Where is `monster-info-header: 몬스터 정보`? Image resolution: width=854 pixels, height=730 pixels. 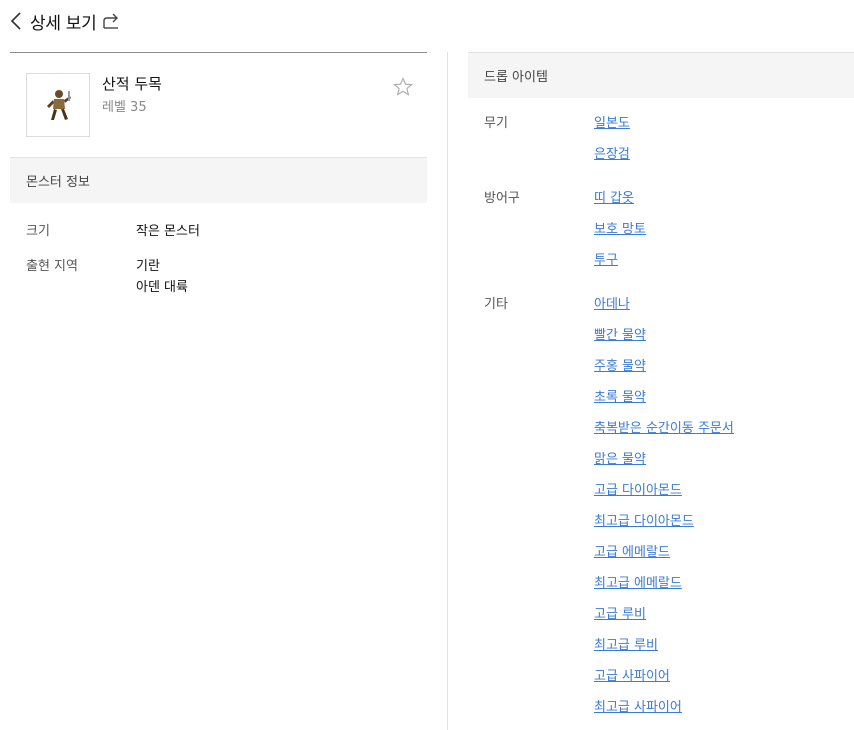 monster-info-header: 몬스터 정보 is located at coordinates (218, 180).